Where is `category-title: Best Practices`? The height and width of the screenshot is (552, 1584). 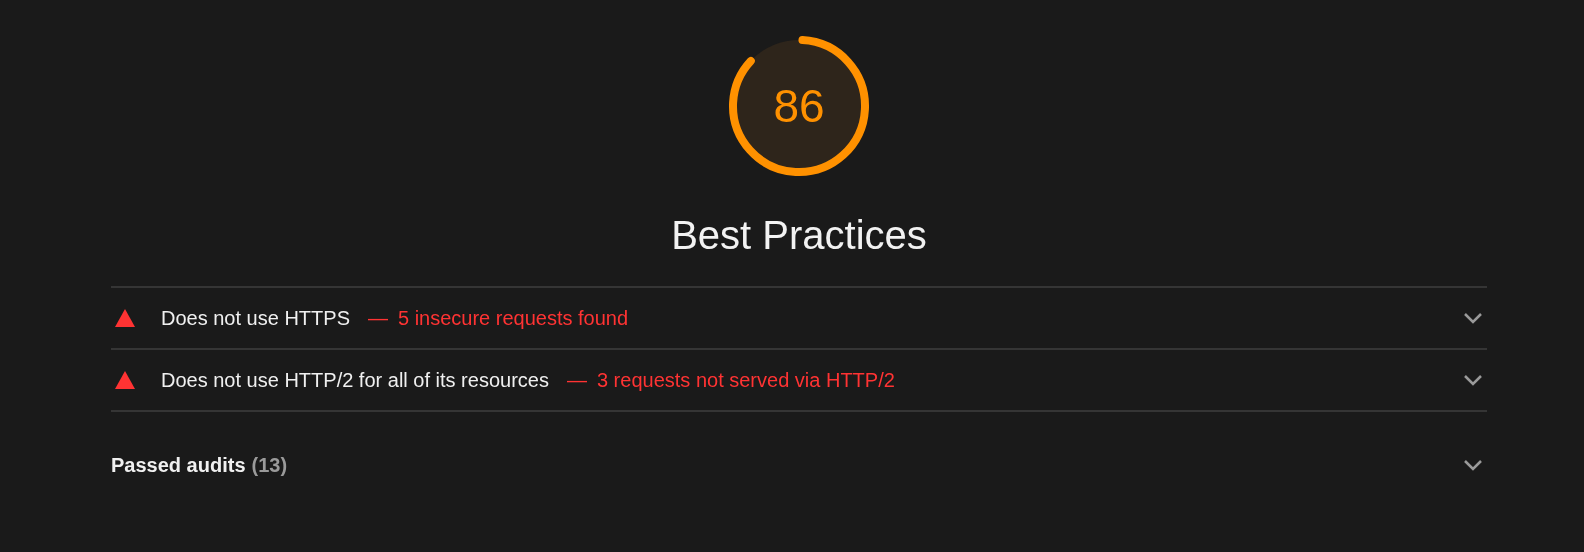
category-title: Best Practices is located at coordinates (799, 235).